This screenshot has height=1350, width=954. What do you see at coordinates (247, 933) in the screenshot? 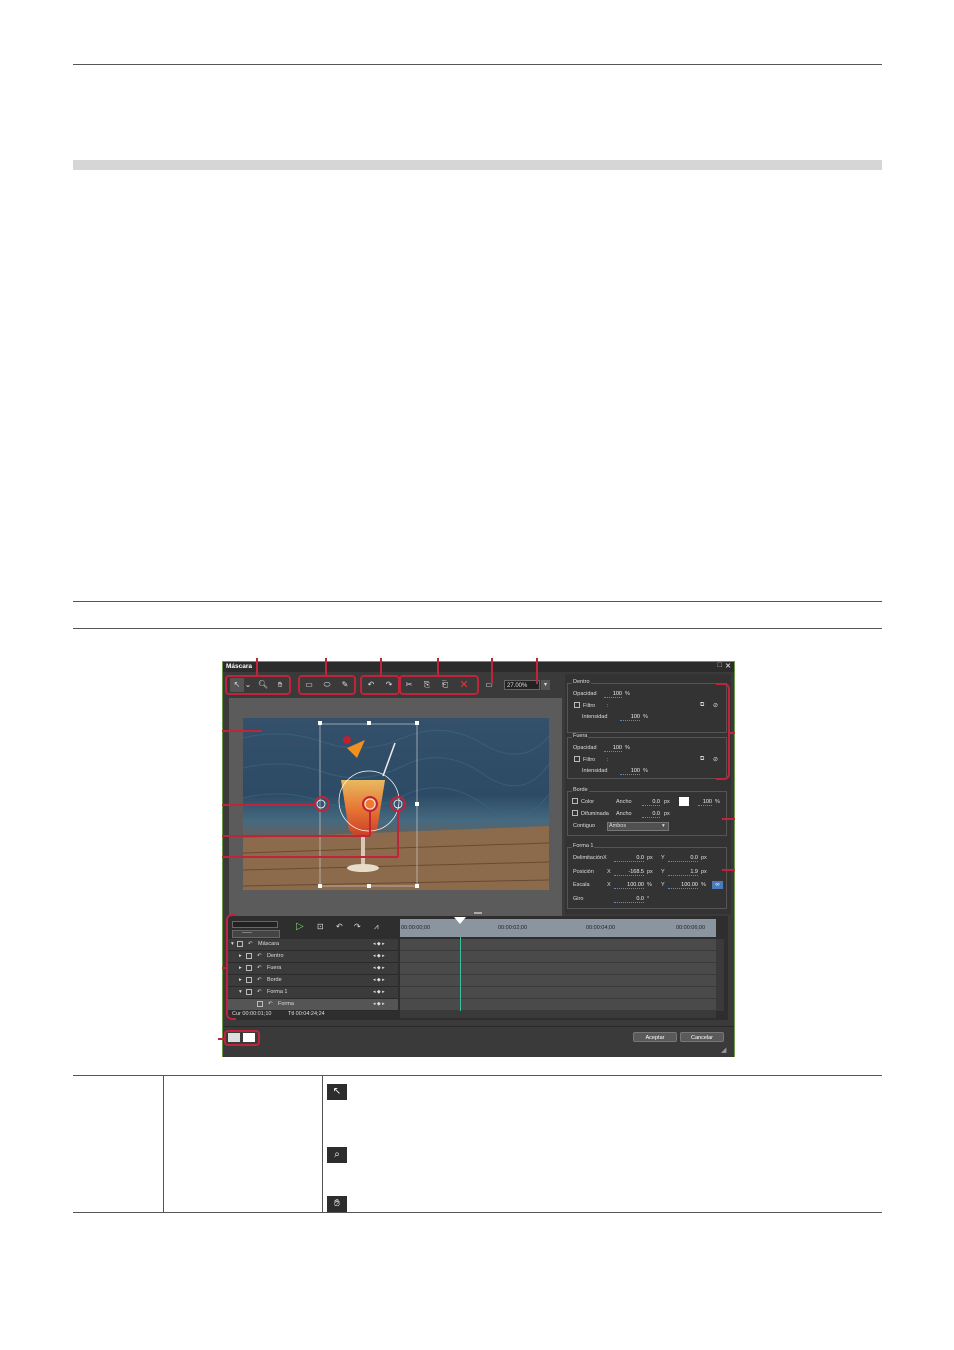
I see `timecode-value: -----` at bounding box center [247, 933].